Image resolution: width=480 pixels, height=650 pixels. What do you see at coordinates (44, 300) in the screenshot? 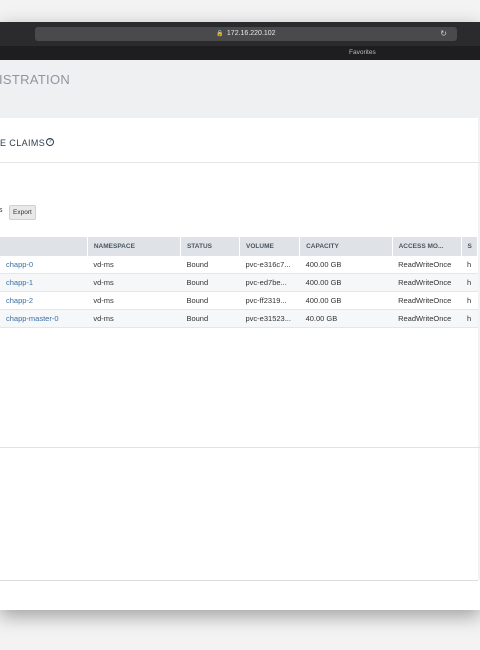
I see `claim-name-link: chapp-2` at bounding box center [44, 300].